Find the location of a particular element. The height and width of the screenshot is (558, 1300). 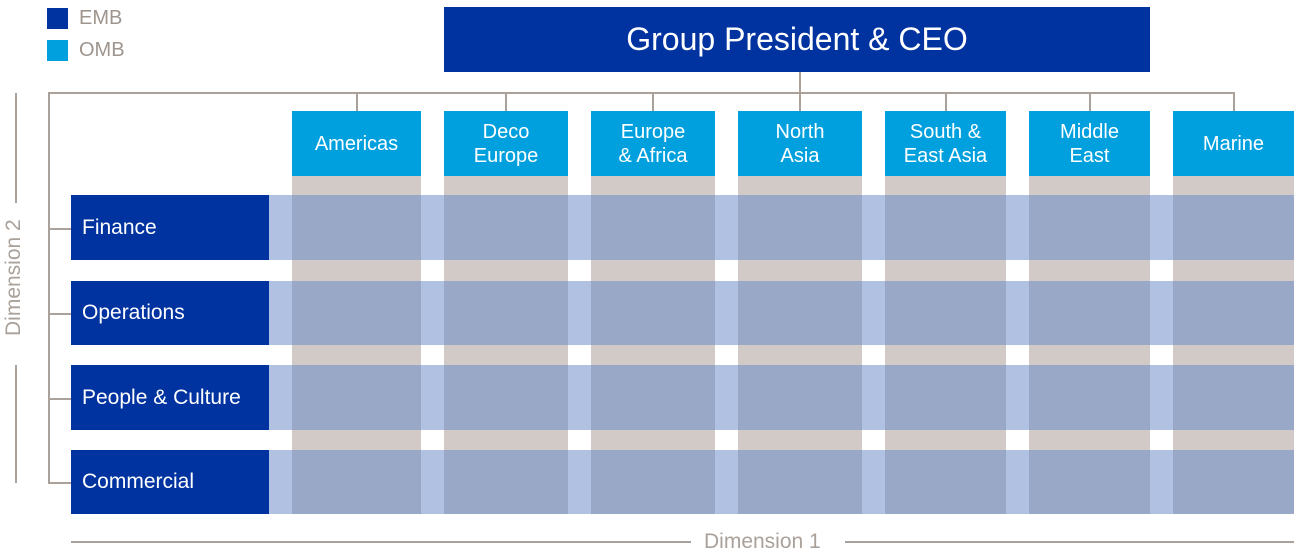

column-header: North Asia is located at coordinates (800, 143).